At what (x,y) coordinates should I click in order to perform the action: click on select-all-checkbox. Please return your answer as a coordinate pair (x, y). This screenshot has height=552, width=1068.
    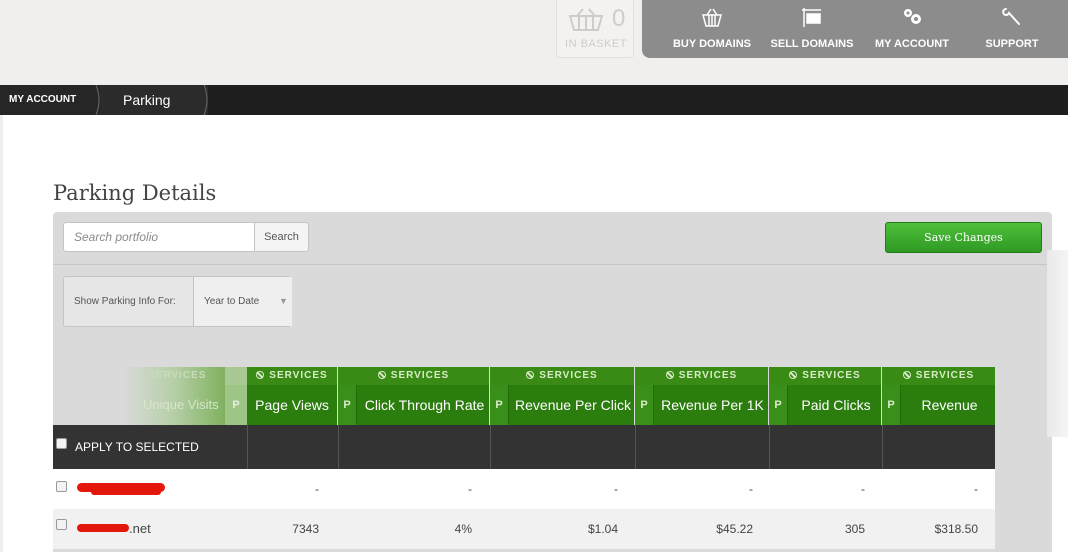
    Looking at the image, I should click on (61, 443).